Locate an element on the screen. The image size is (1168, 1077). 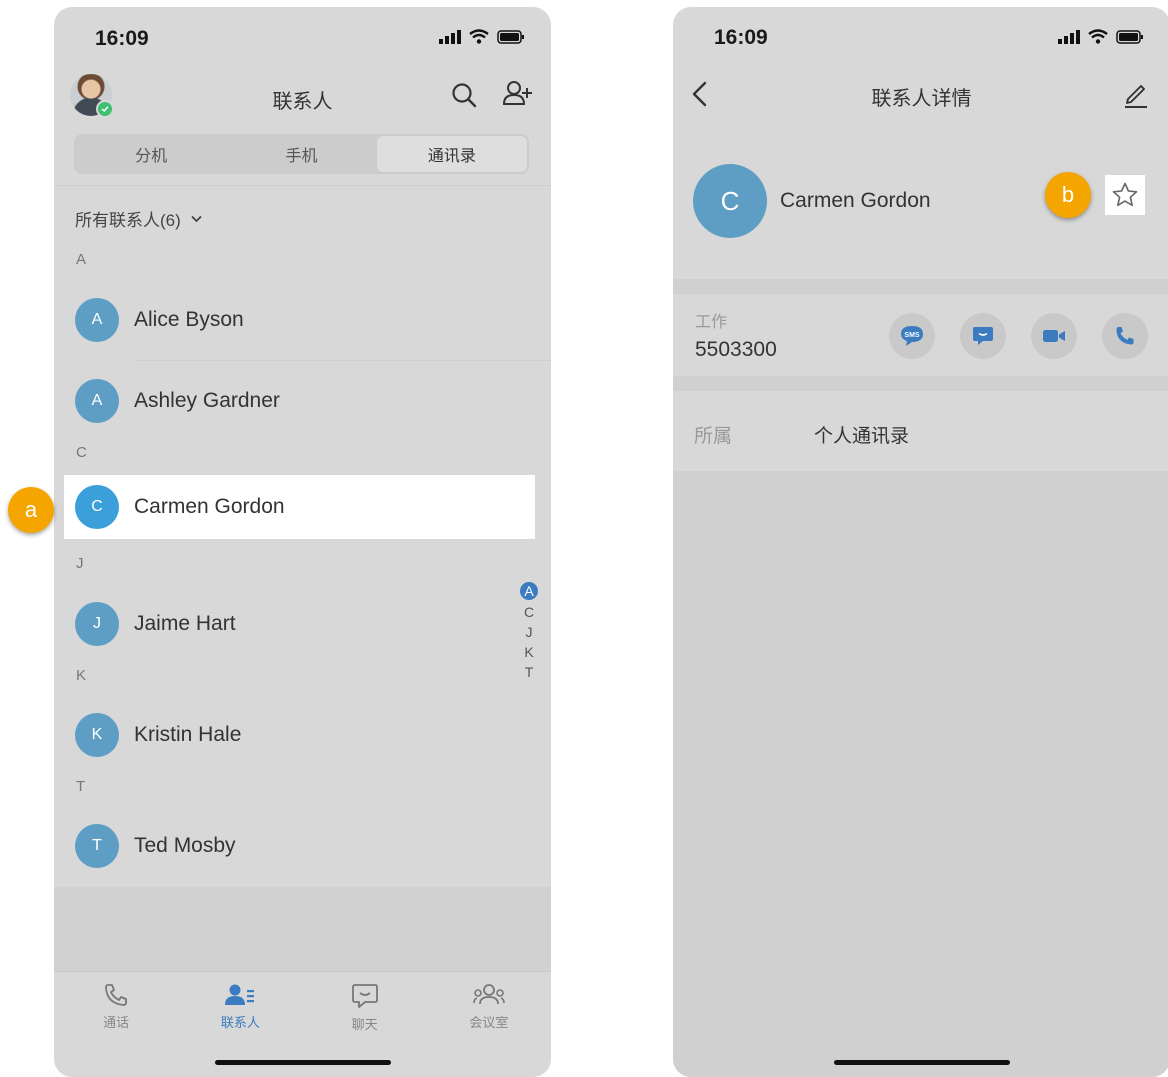
phone-call-icon is located at coordinates (1125, 336).